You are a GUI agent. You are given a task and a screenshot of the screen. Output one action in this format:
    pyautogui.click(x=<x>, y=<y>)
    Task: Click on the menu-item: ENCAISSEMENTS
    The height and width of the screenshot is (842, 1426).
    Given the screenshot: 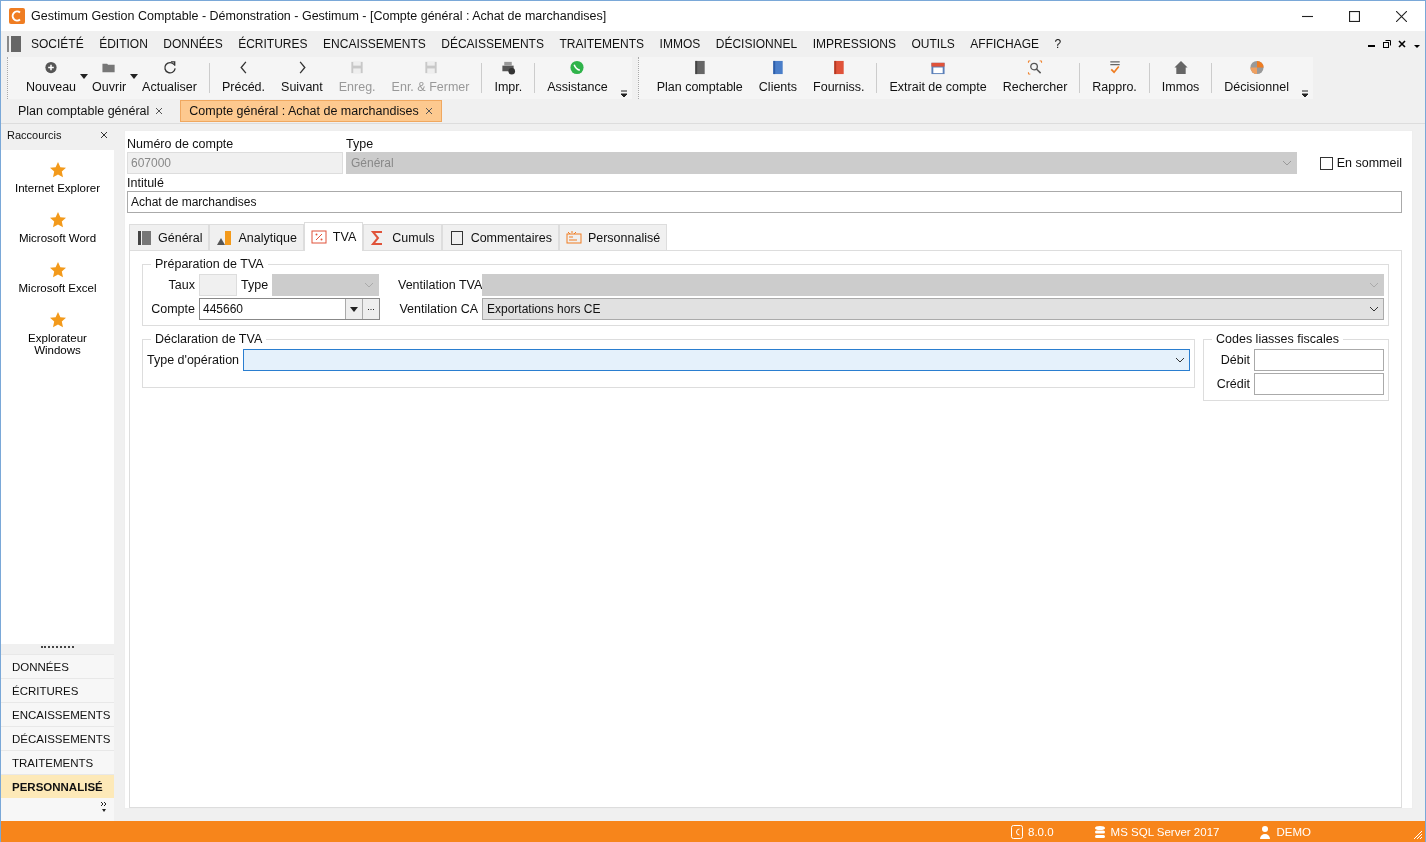 What is the action you would take?
    pyautogui.click(x=374, y=44)
    